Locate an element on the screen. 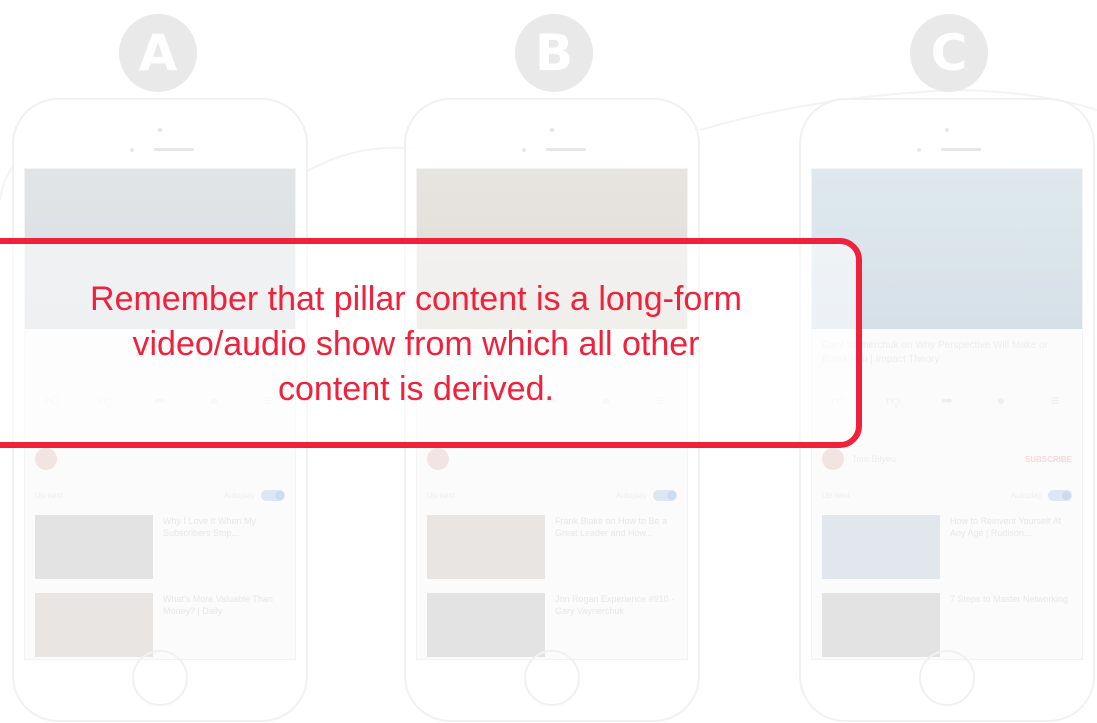  badge-c: C is located at coordinates (949, 53).